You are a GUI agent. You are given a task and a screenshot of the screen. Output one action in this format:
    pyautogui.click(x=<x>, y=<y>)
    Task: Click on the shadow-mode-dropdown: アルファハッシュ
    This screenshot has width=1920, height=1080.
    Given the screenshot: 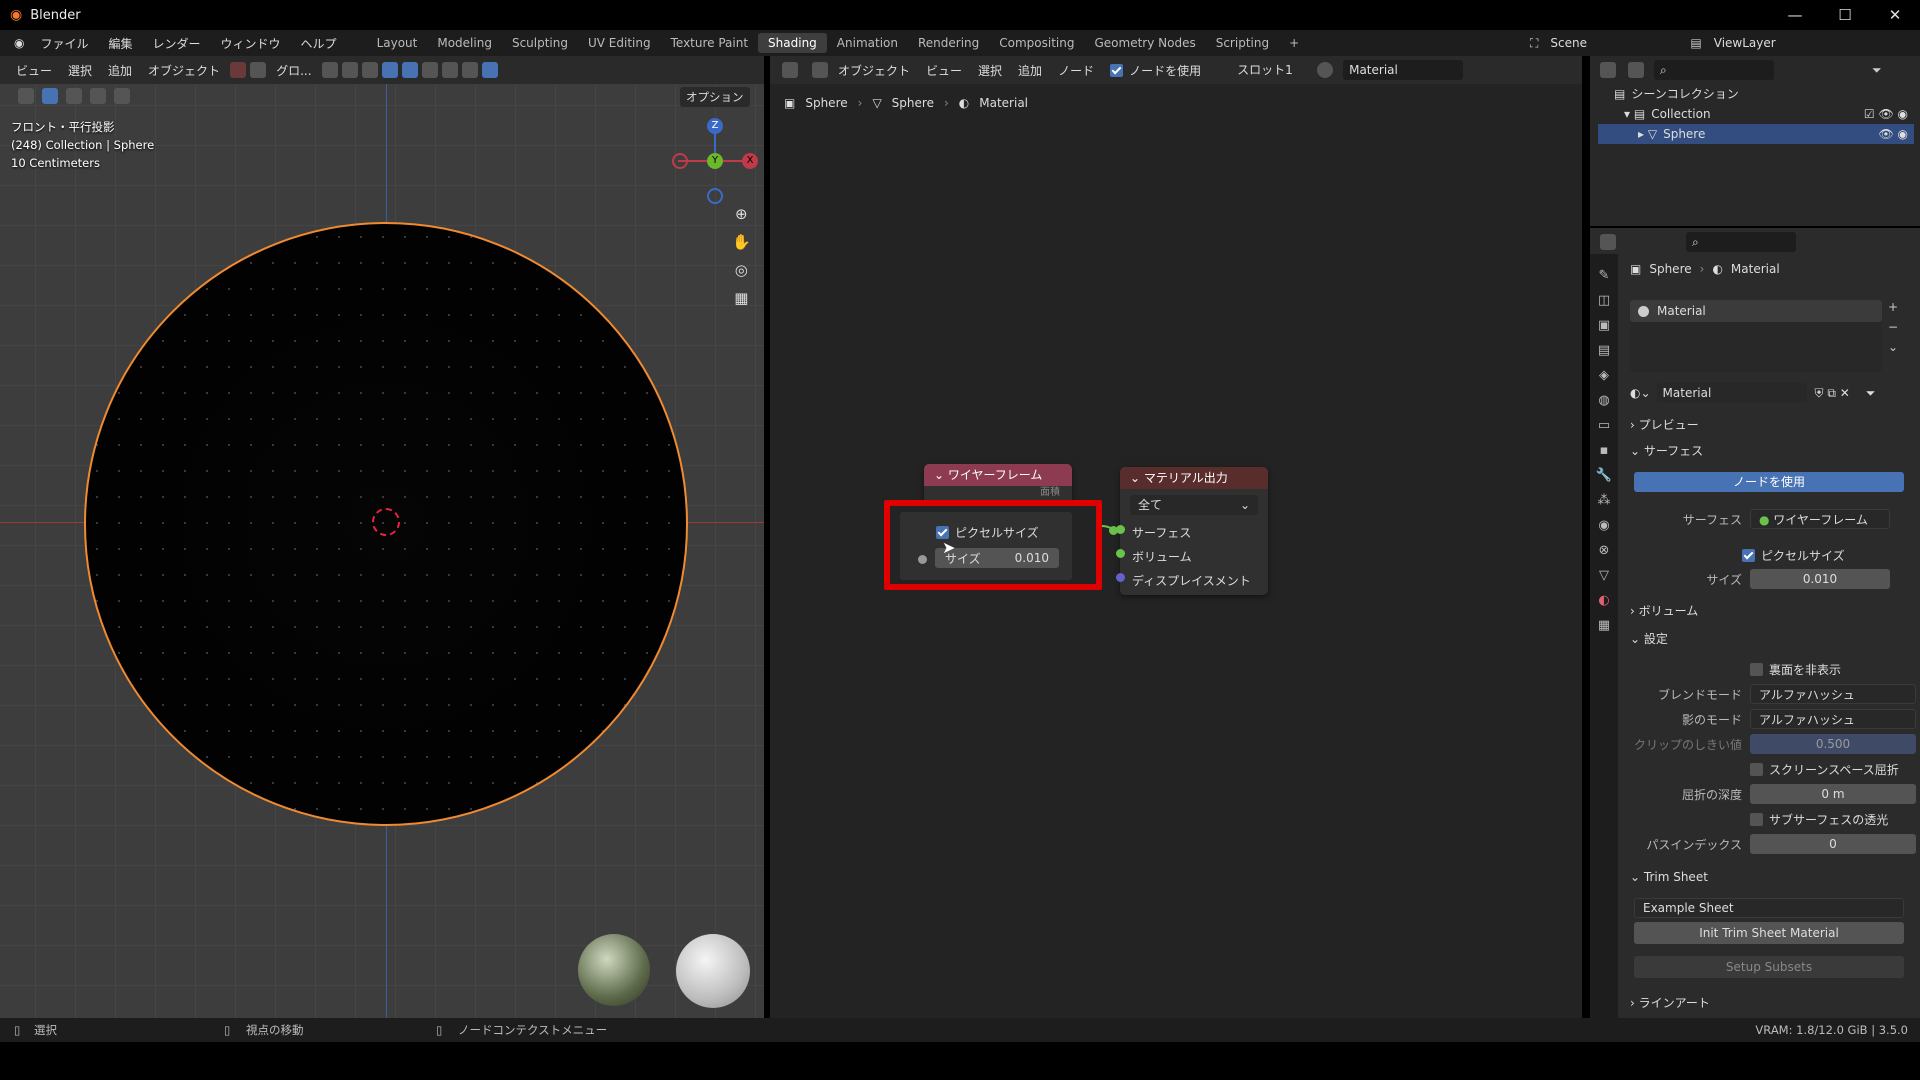 What is the action you would take?
    pyautogui.click(x=1833, y=719)
    